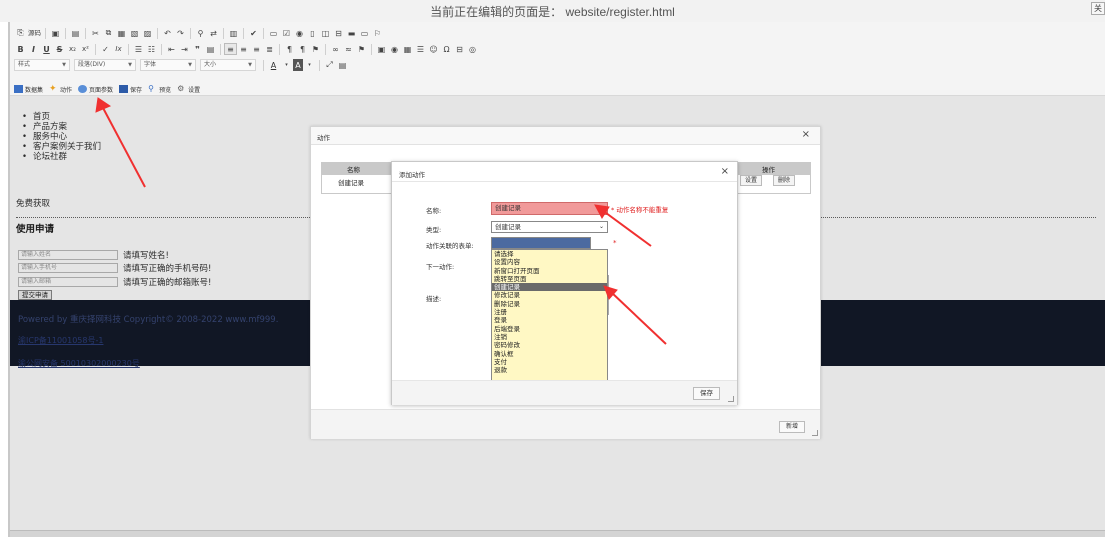 This screenshot has width=1105, height=537. What do you see at coordinates (200, 33) in the screenshot?
I see `find-icon: ⚲` at bounding box center [200, 33].